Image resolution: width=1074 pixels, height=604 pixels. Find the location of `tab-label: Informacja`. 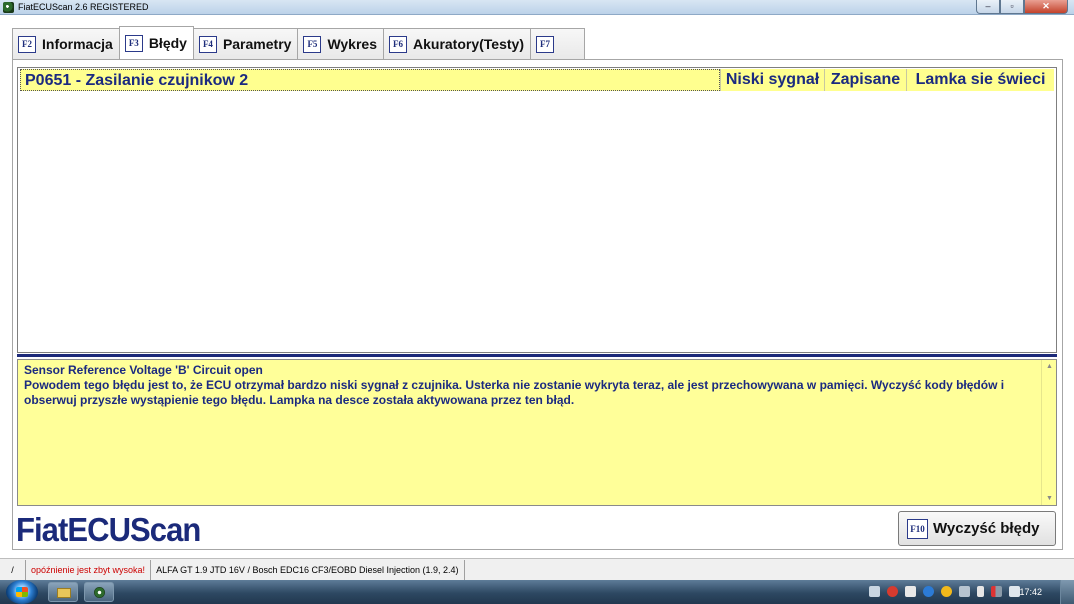

tab-label: Informacja is located at coordinates (77, 44).